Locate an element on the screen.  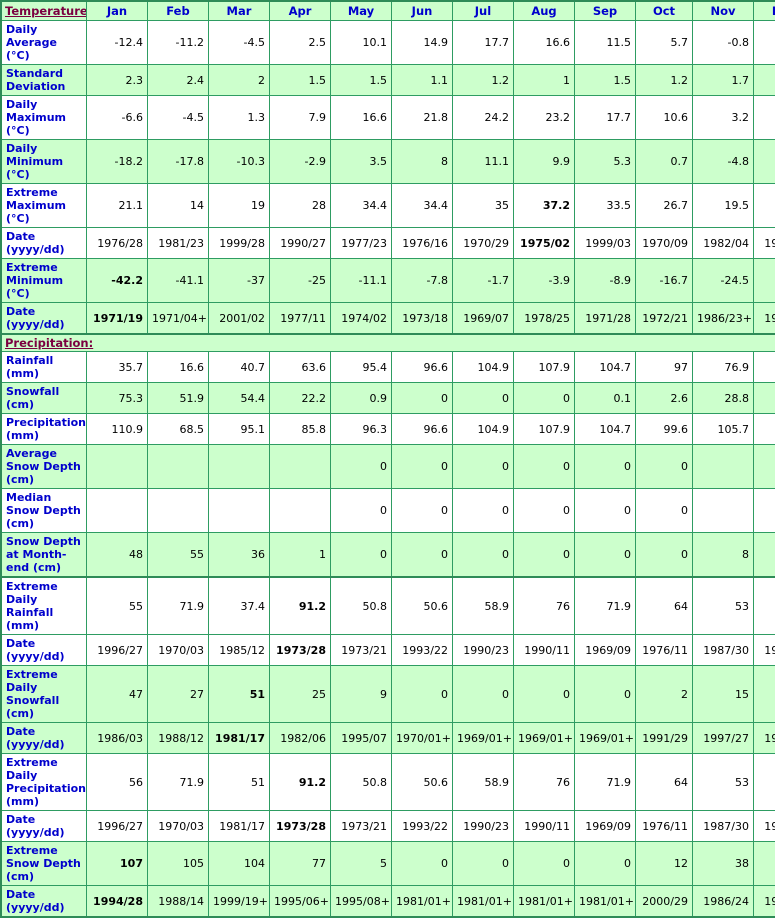
column-header-oct: Oct is located at coordinates (664, 11).